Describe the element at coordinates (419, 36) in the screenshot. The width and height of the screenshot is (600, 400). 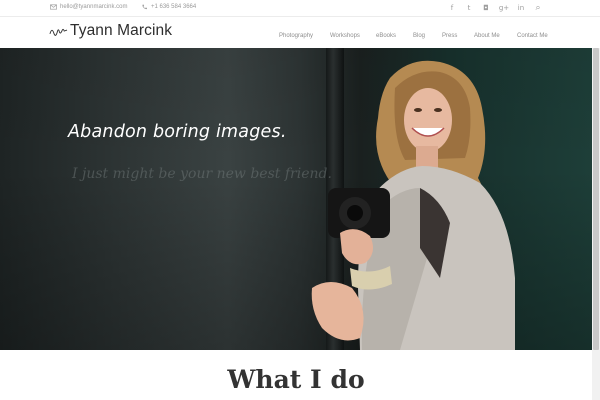
I see `nav-blog: Blog` at that location.